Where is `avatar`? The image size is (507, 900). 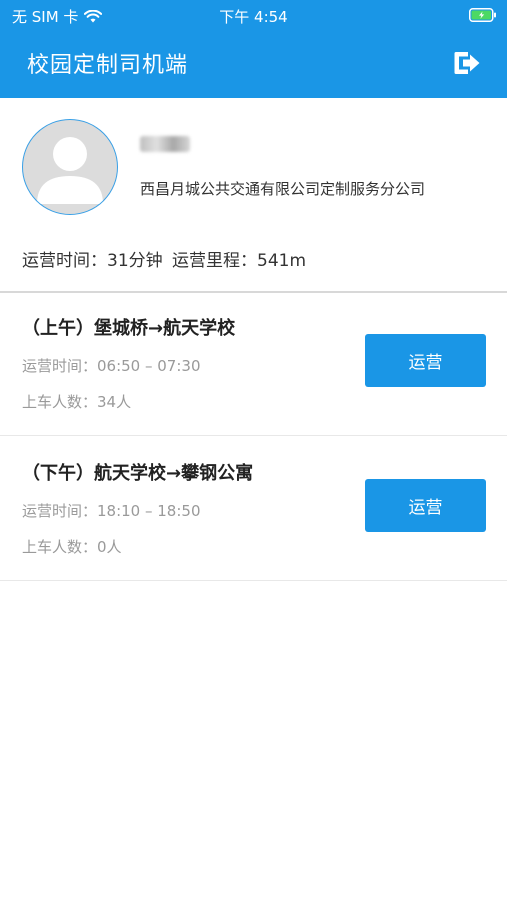
avatar is located at coordinates (70, 167).